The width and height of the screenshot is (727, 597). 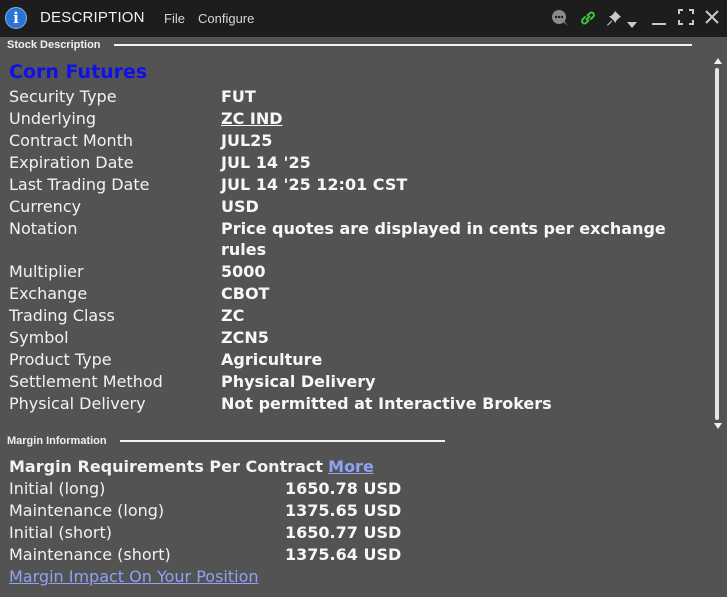 What do you see at coordinates (134, 576) in the screenshot?
I see `margin-impact-link: Margin Impact On Your Position` at bounding box center [134, 576].